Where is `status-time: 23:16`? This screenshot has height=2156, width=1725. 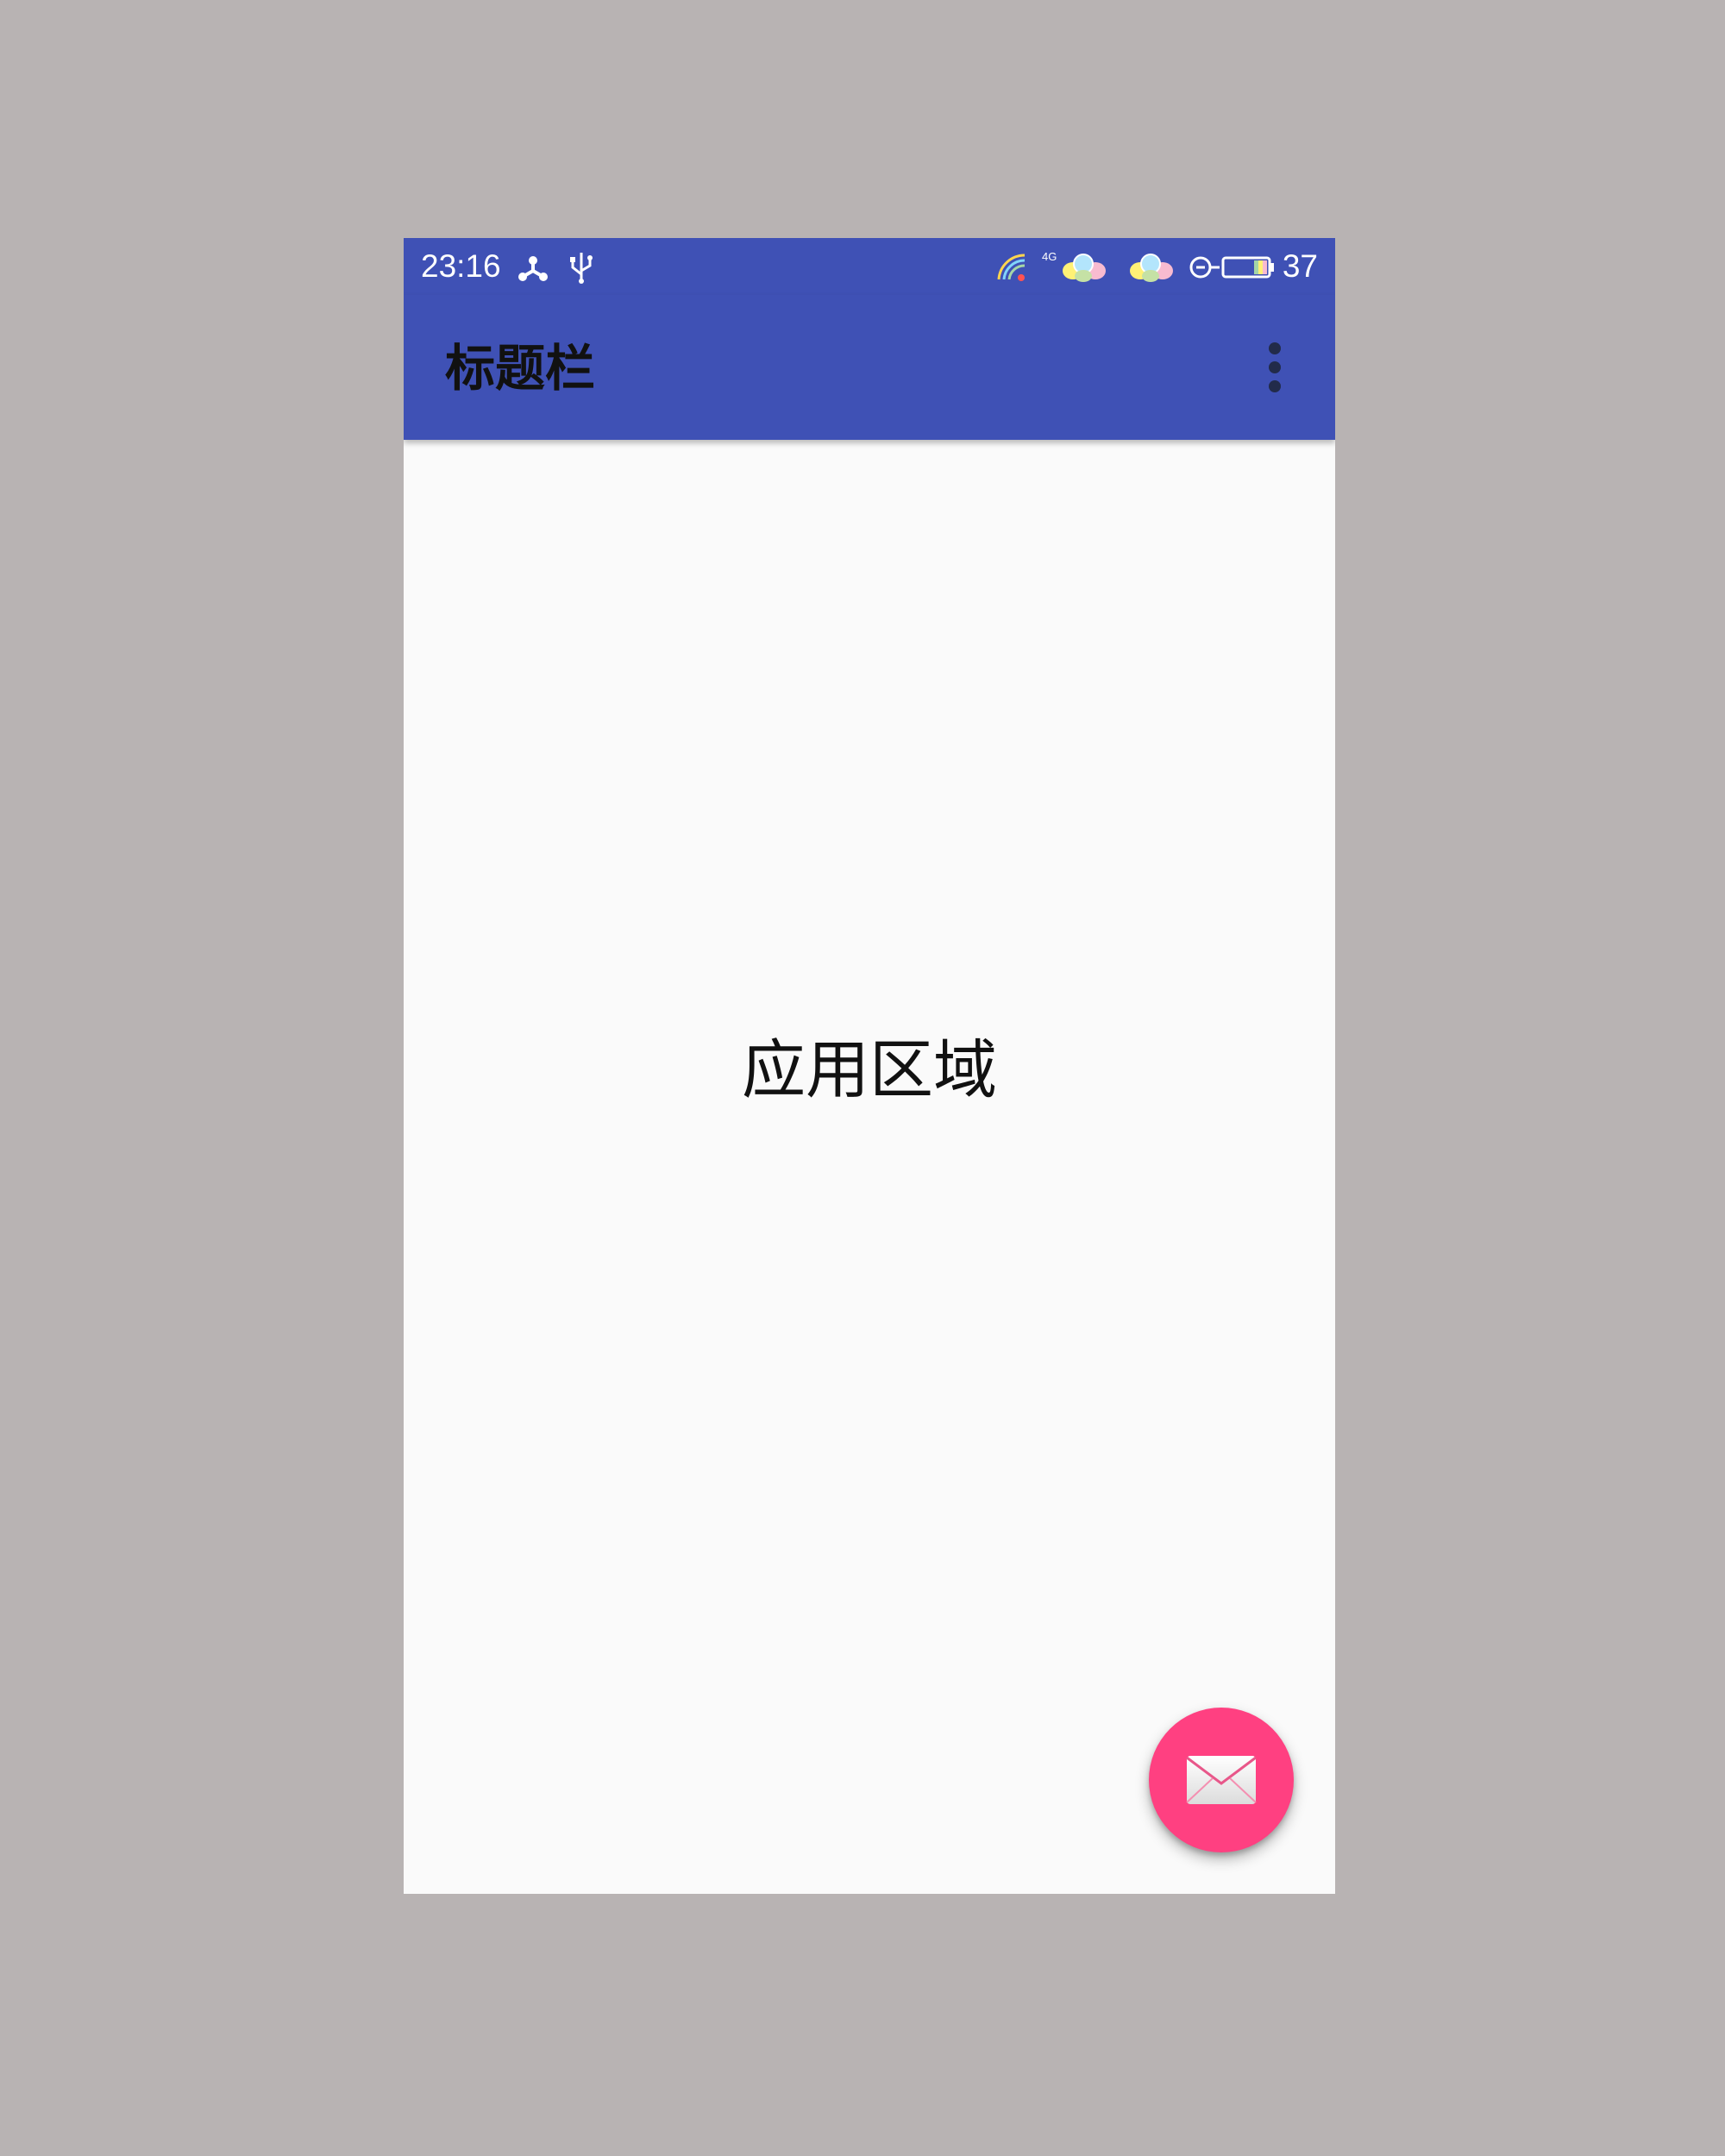 status-time: 23:16 is located at coordinates (461, 266).